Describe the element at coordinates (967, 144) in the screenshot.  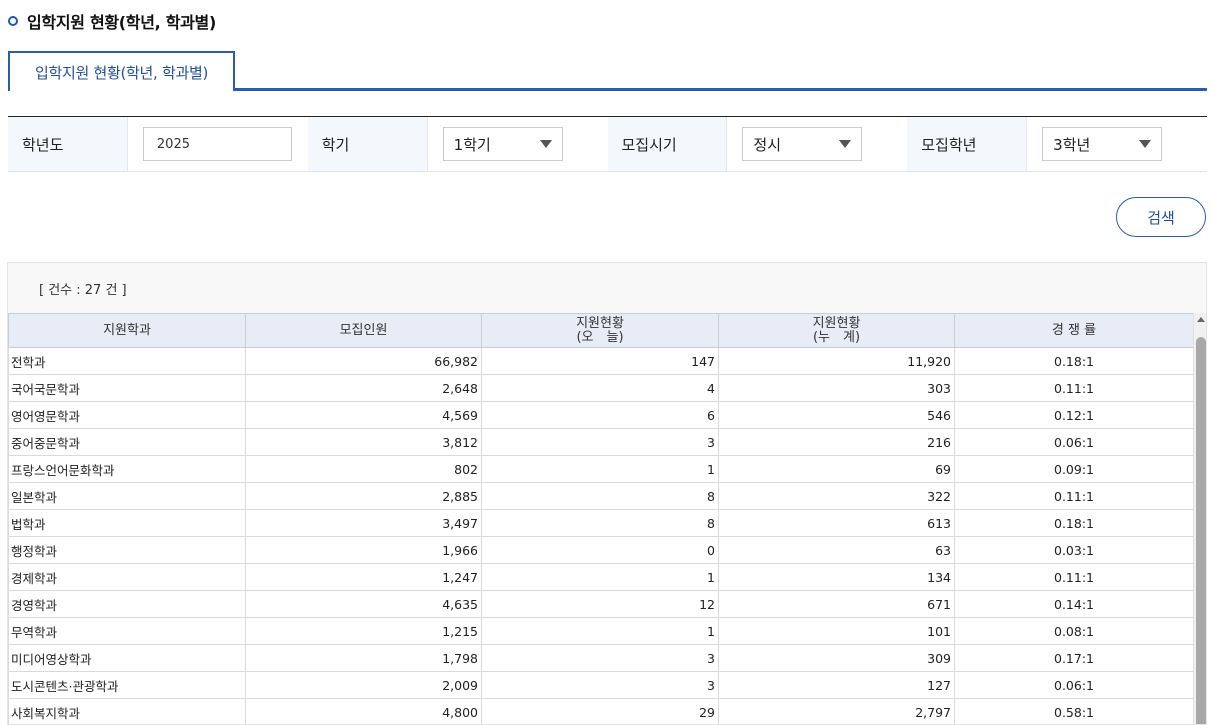
I see `grade-label: 모집학년` at that location.